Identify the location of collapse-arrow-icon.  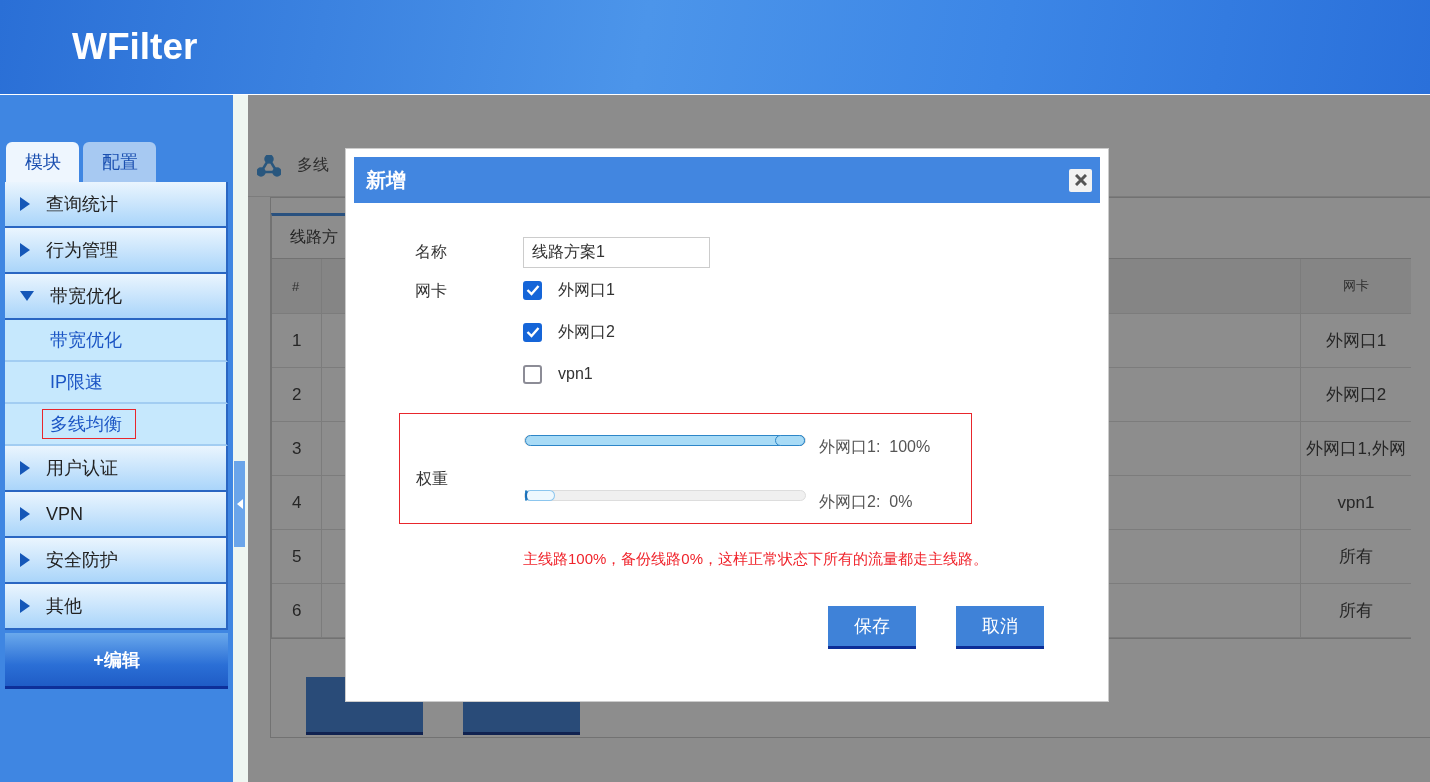
(239, 504).